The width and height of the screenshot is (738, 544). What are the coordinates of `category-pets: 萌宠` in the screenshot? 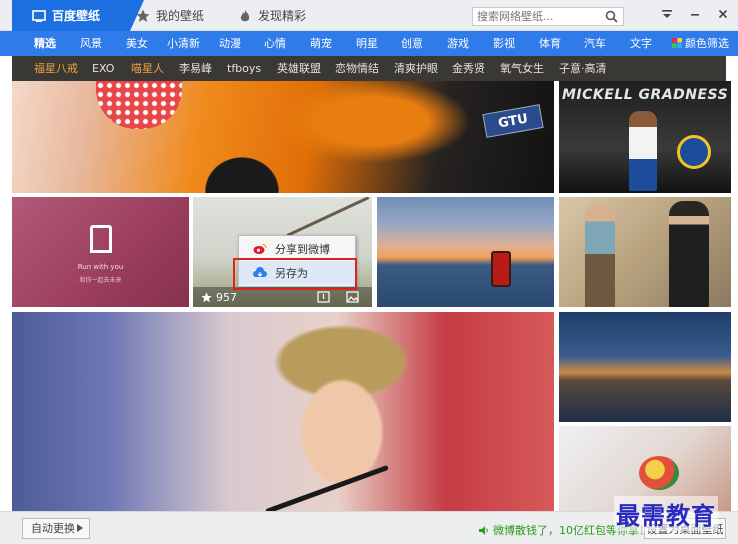 It's located at (321, 43).